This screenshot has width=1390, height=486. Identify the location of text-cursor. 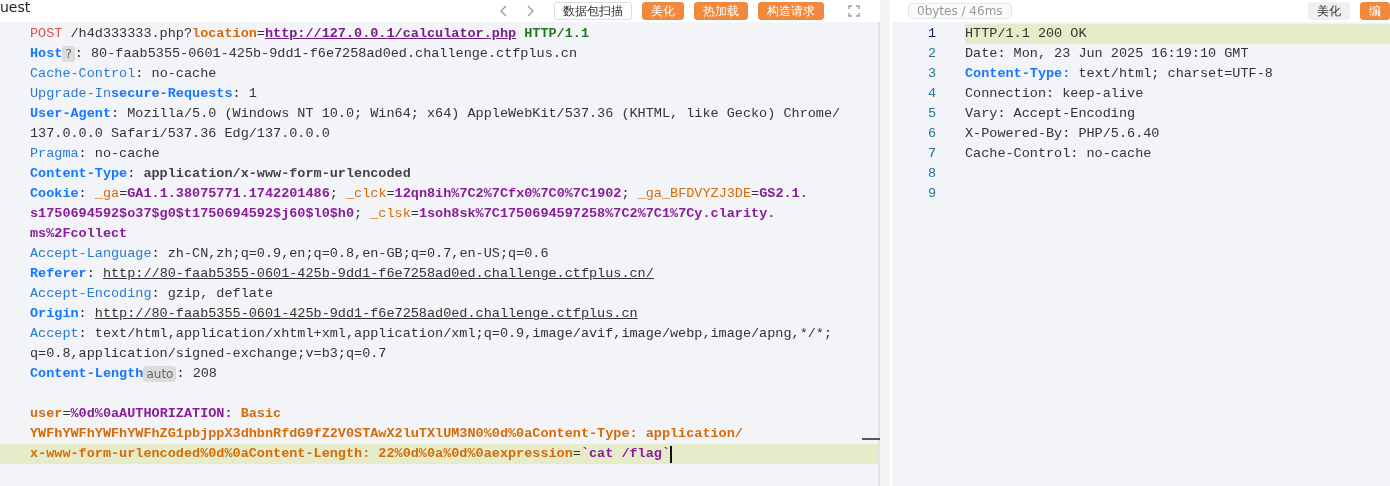
(671, 454).